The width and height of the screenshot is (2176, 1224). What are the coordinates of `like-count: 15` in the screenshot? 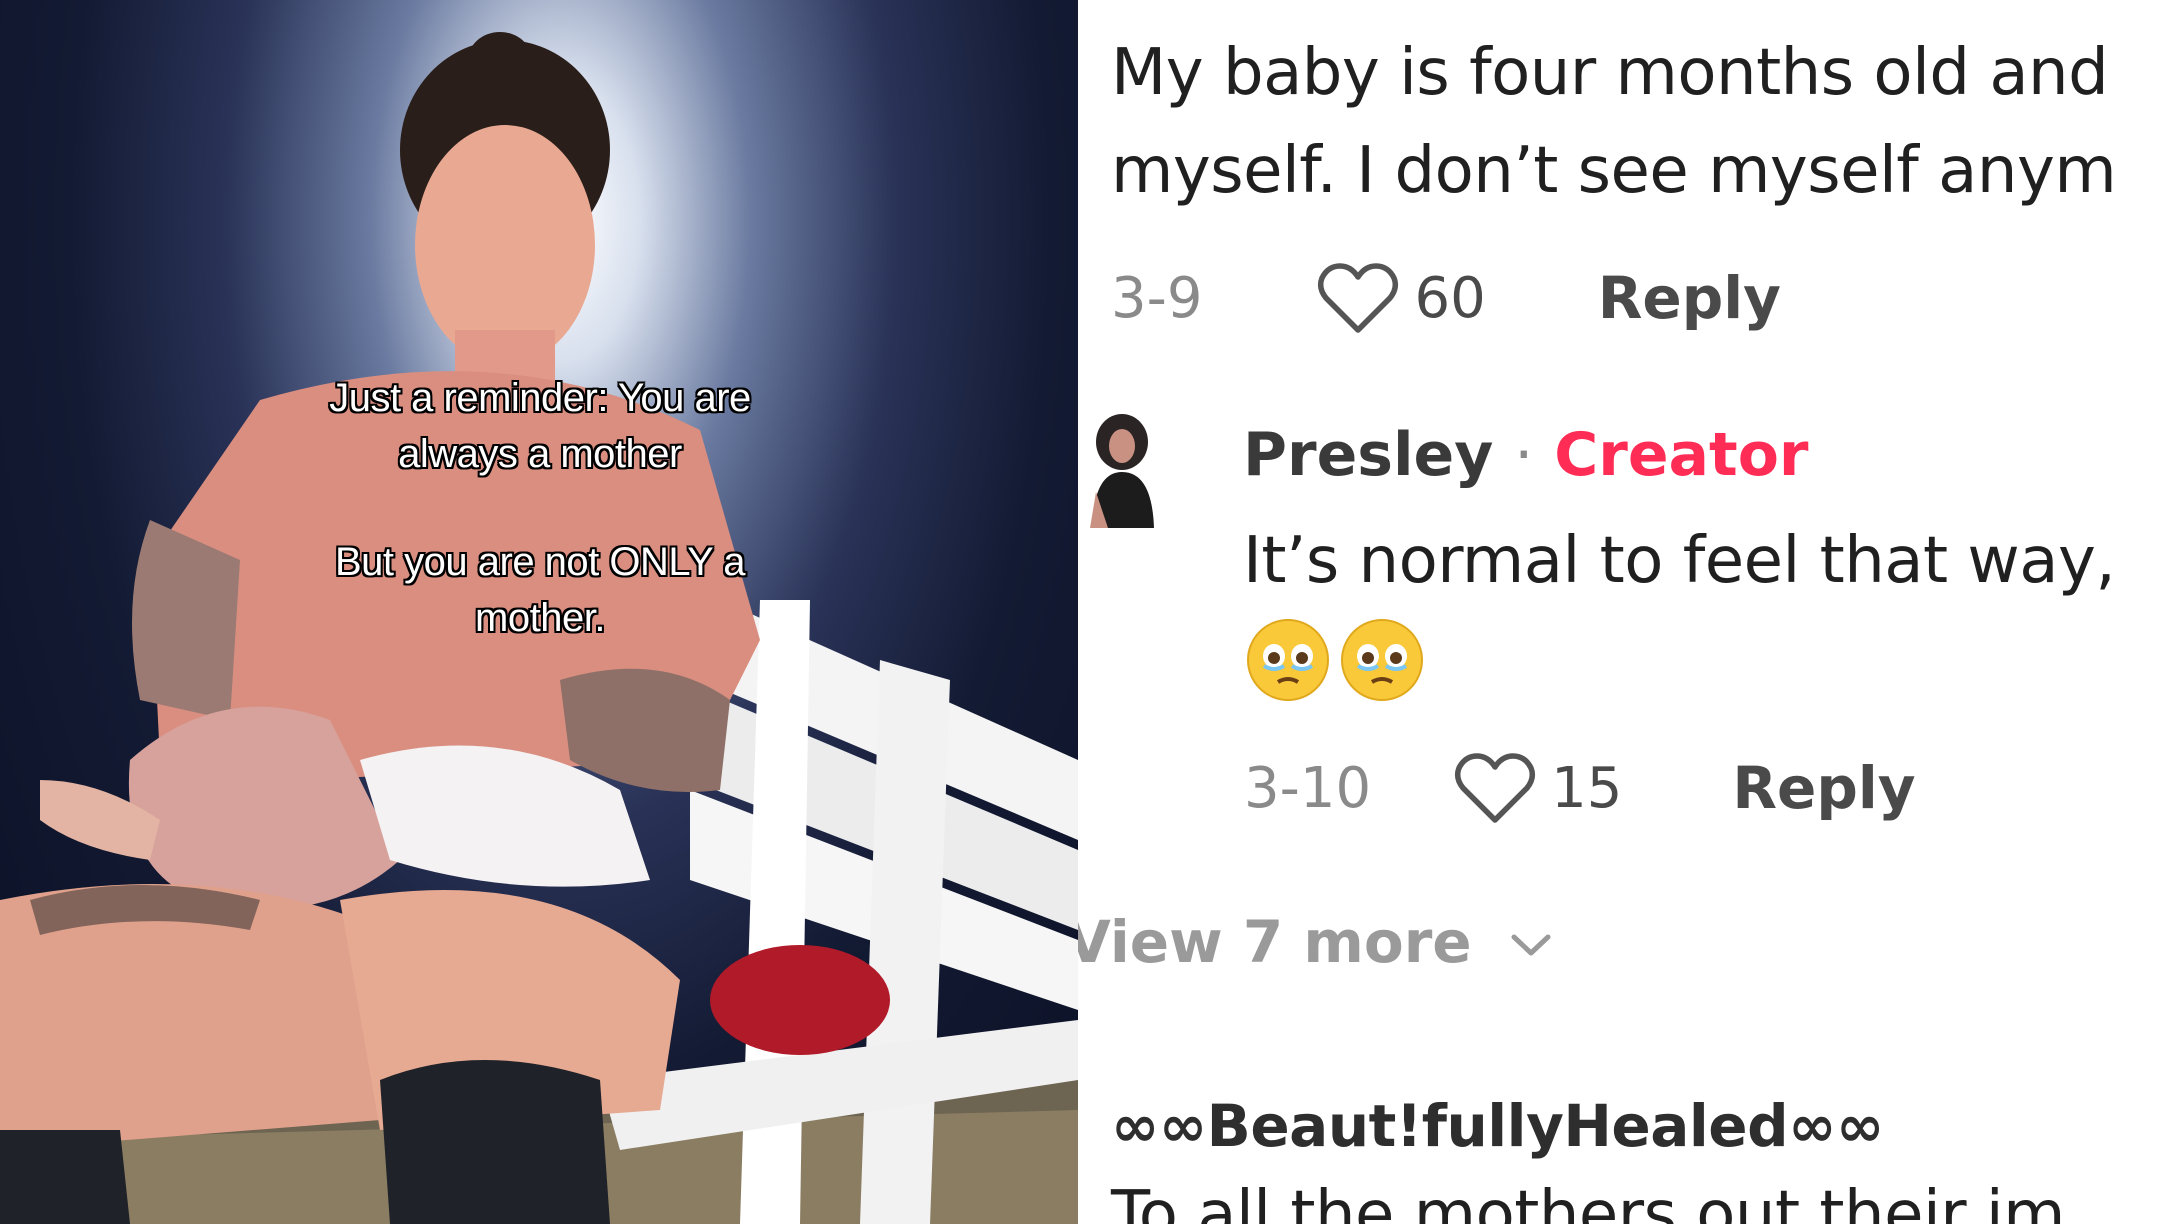 It's located at (1587, 788).